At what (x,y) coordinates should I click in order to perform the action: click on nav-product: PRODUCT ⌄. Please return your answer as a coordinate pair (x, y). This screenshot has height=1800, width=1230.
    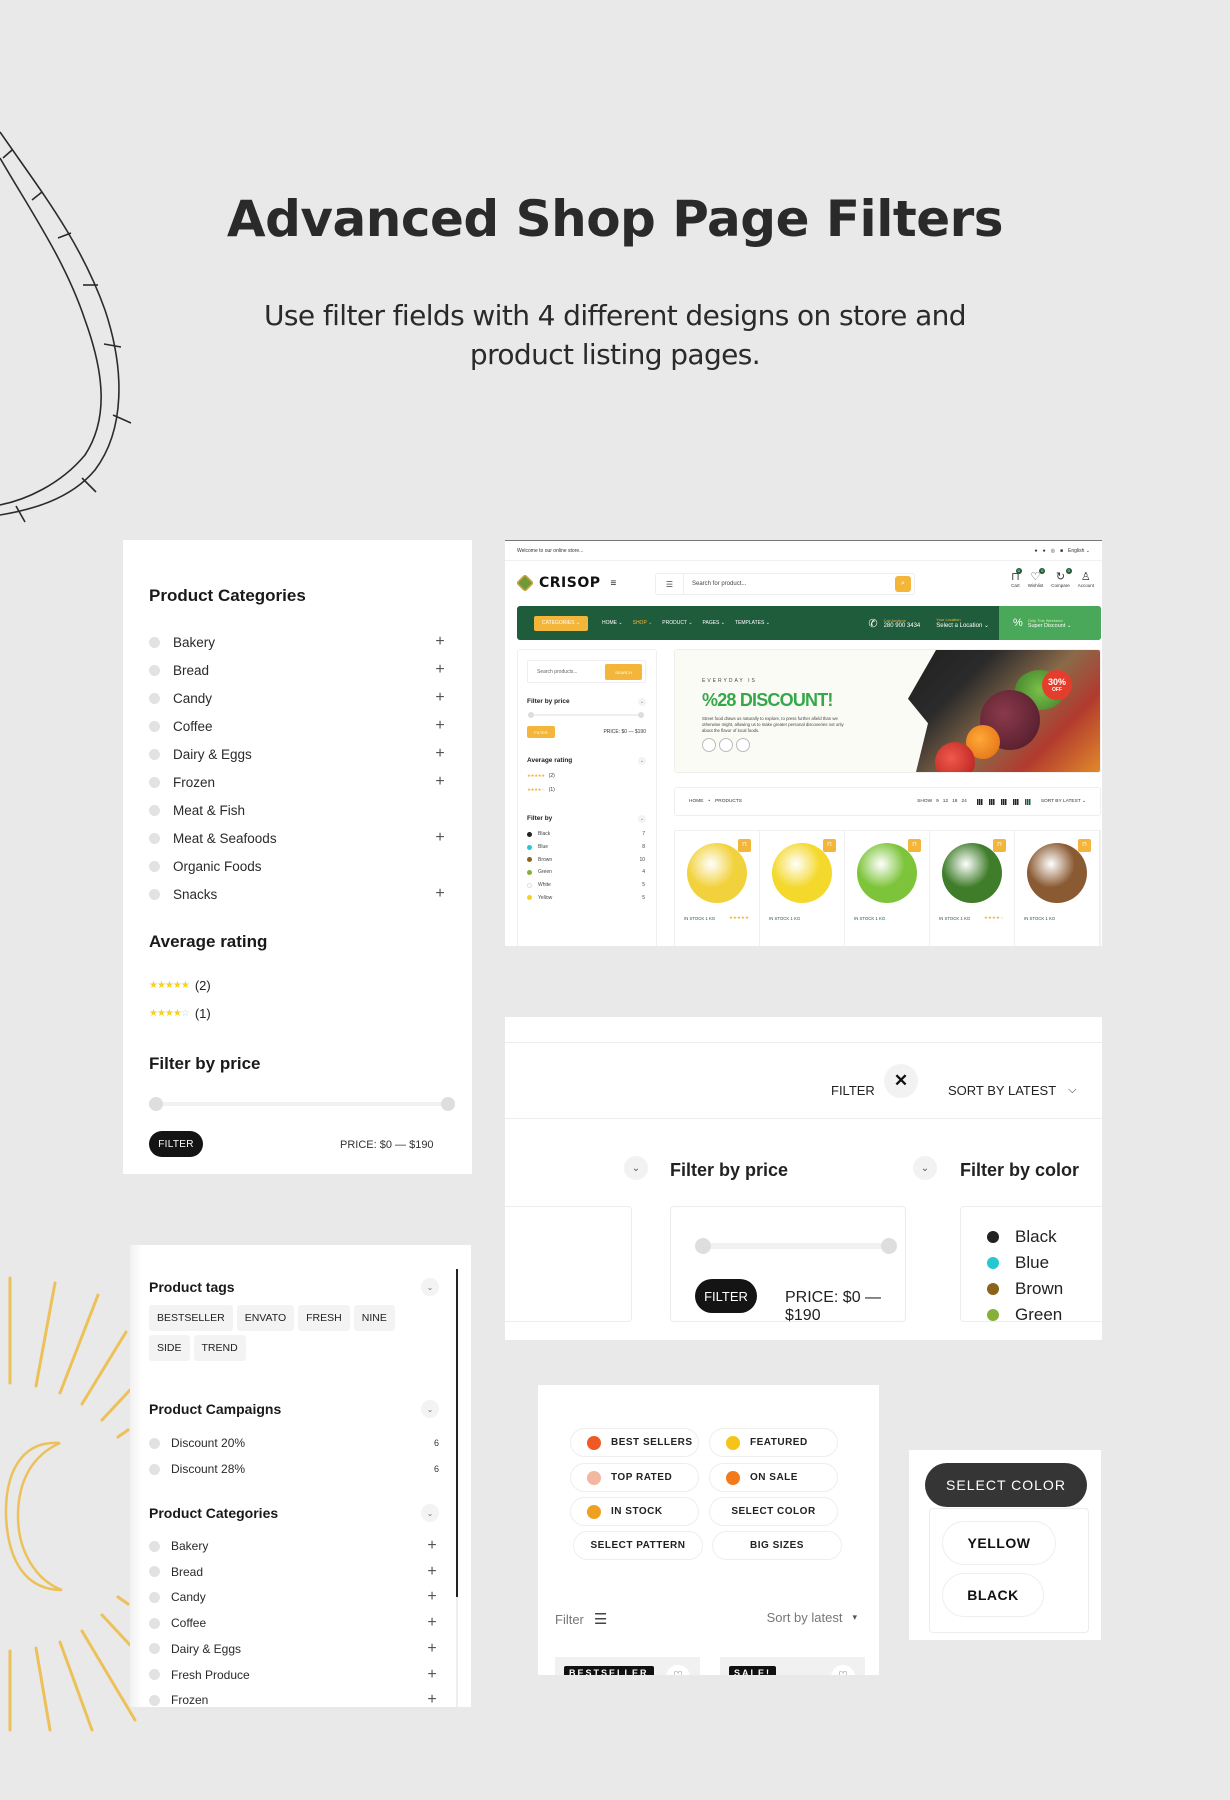
    Looking at the image, I should click on (677, 623).